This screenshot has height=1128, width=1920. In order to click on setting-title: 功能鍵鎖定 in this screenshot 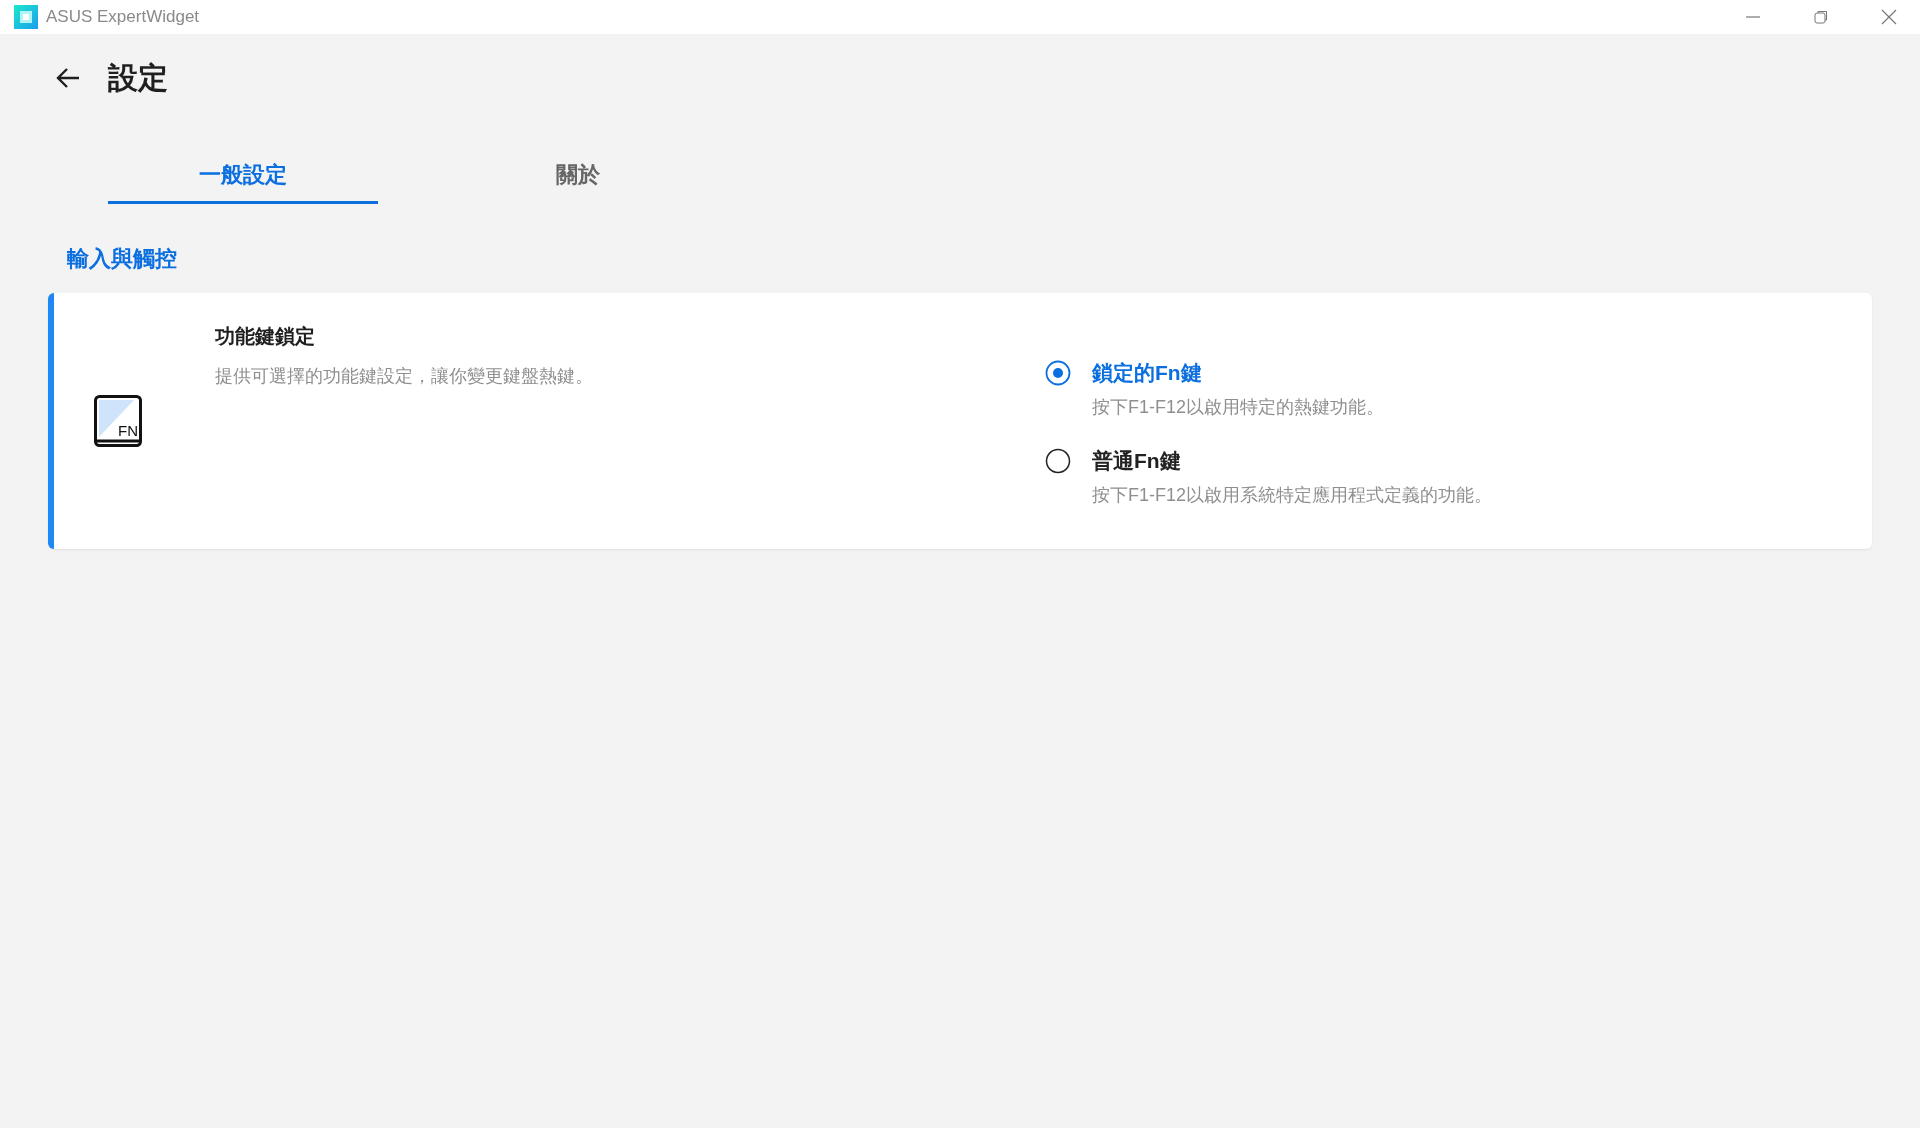, I will do `click(265, 336)`.